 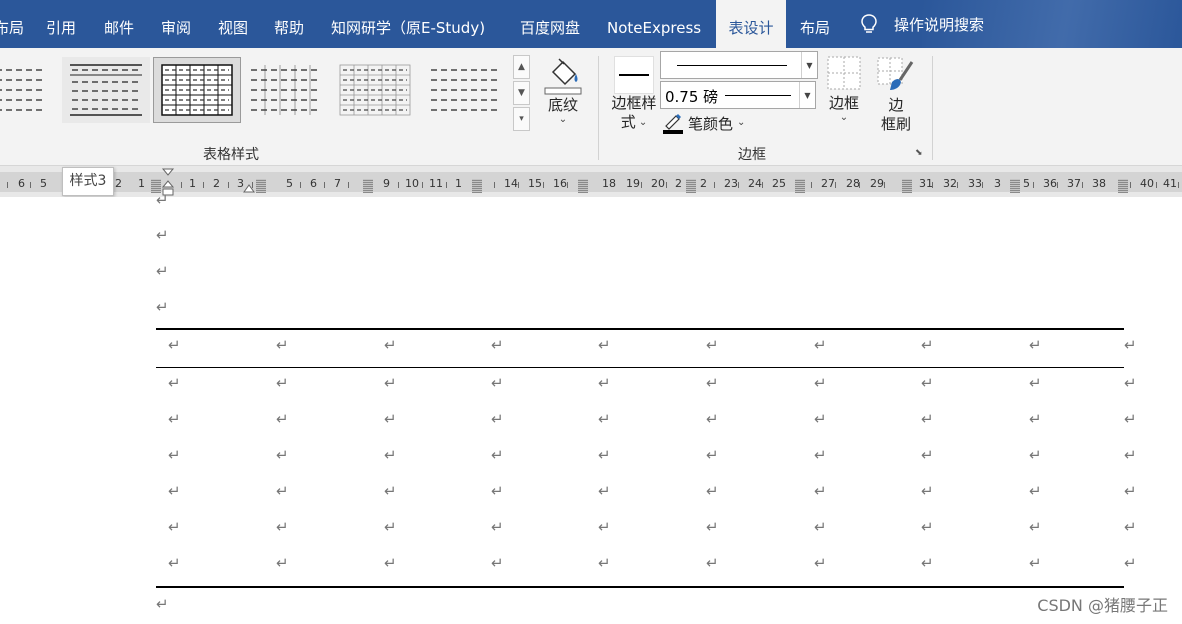 I want to click on border-styles-button: 边框样 式 ⌄, so click(x=634, y=94).